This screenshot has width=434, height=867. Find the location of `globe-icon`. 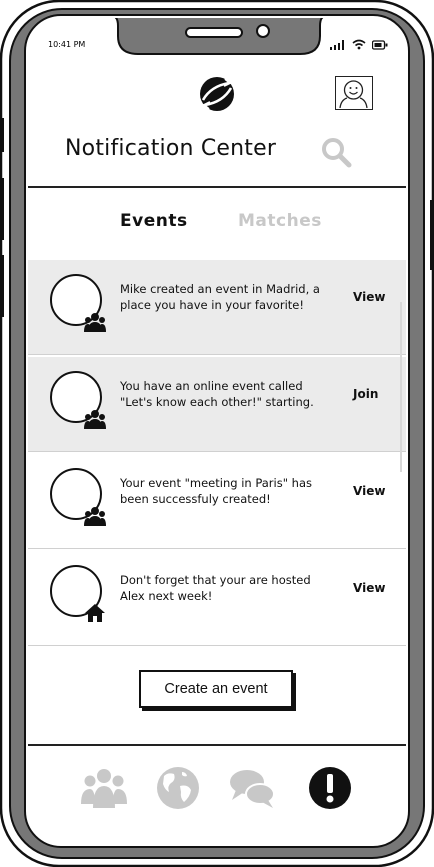

globe-icon is located at coordinates (178, 788).